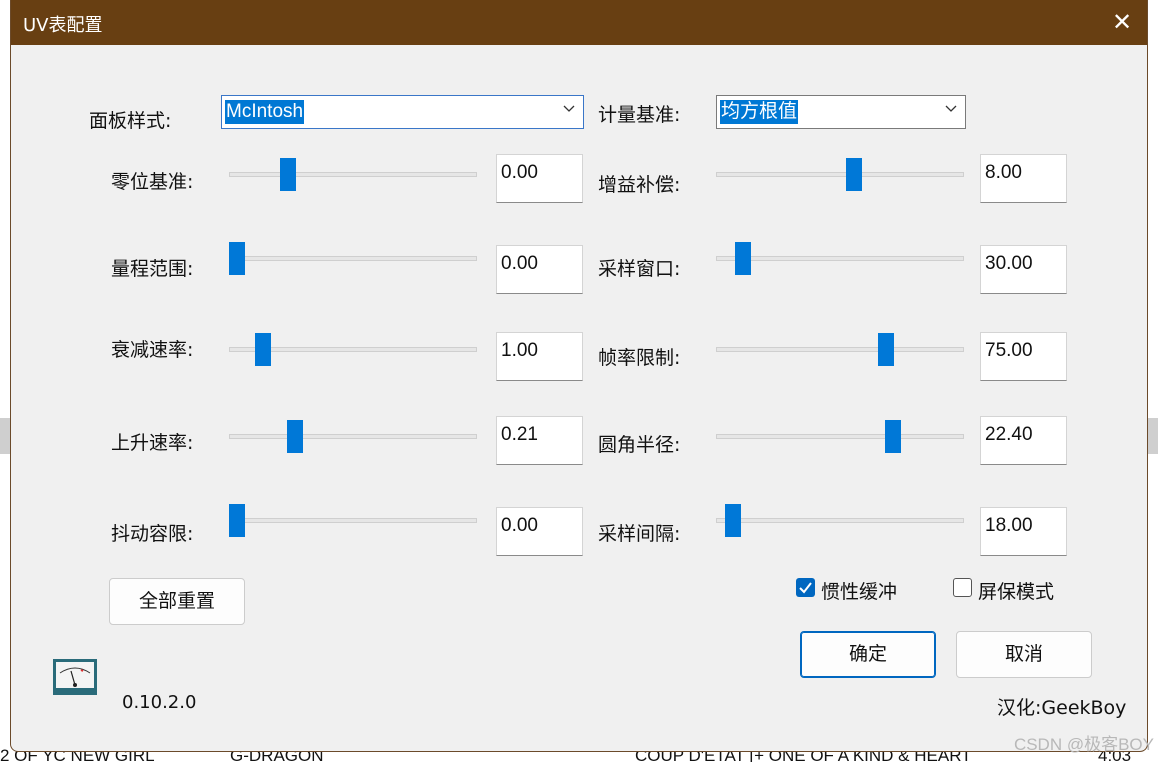 The image size is (1158, 762). Describe the element at coordinates (539, 356) in the screenshot. I see `value-field: 1.00` at that location.